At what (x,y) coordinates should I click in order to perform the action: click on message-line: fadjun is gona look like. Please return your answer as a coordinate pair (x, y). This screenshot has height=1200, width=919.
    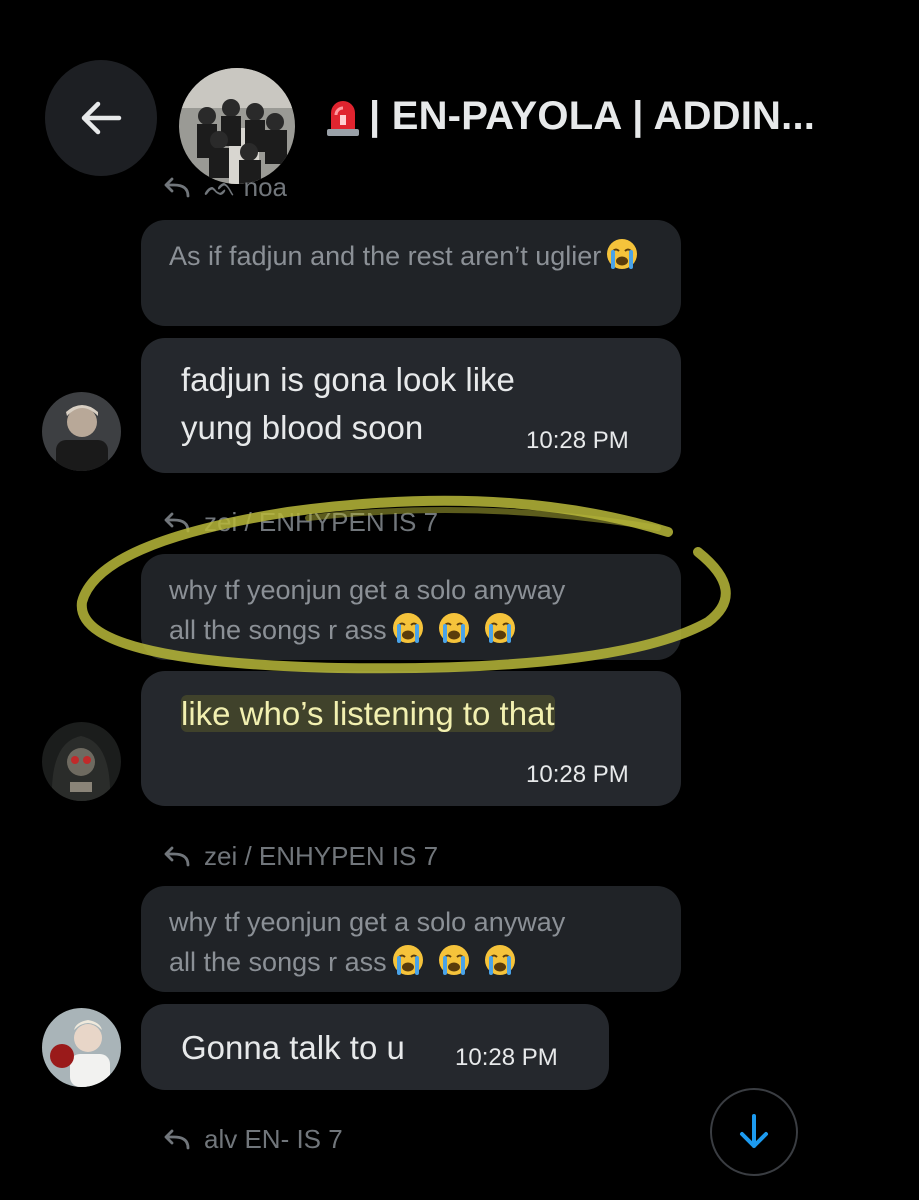
    Looking at the image, I should click on (348, 379).